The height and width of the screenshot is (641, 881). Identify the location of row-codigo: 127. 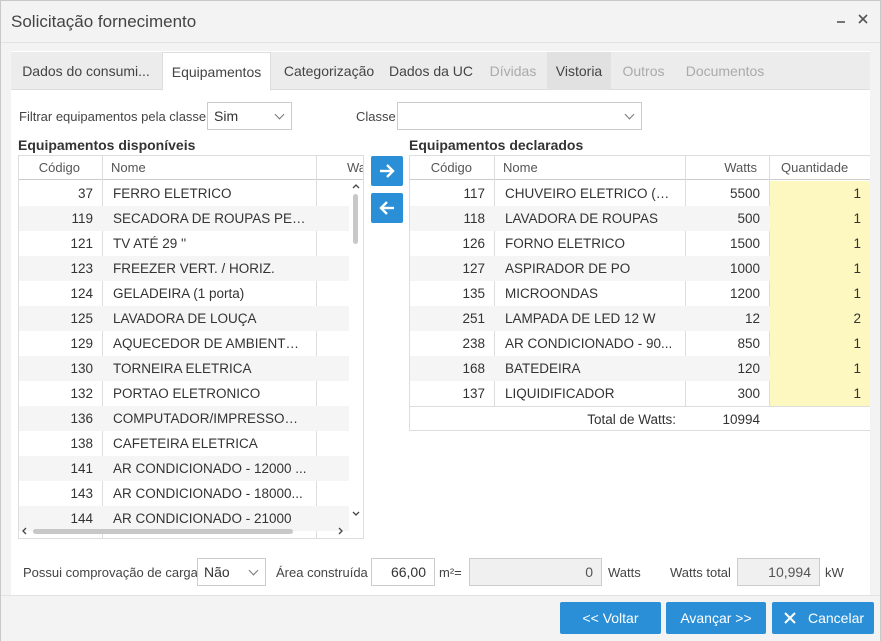
(473, 268).